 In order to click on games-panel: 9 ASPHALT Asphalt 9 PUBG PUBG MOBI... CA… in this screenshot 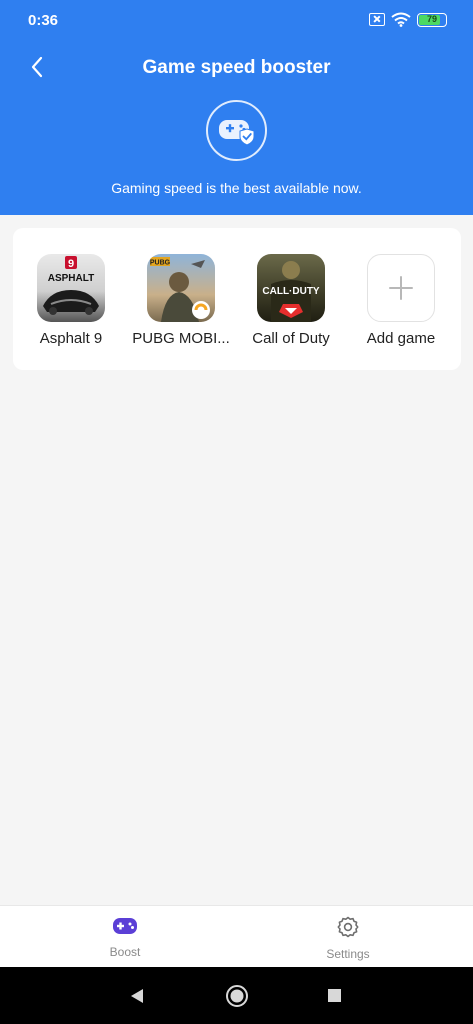, I will do `click(237, 299)`.